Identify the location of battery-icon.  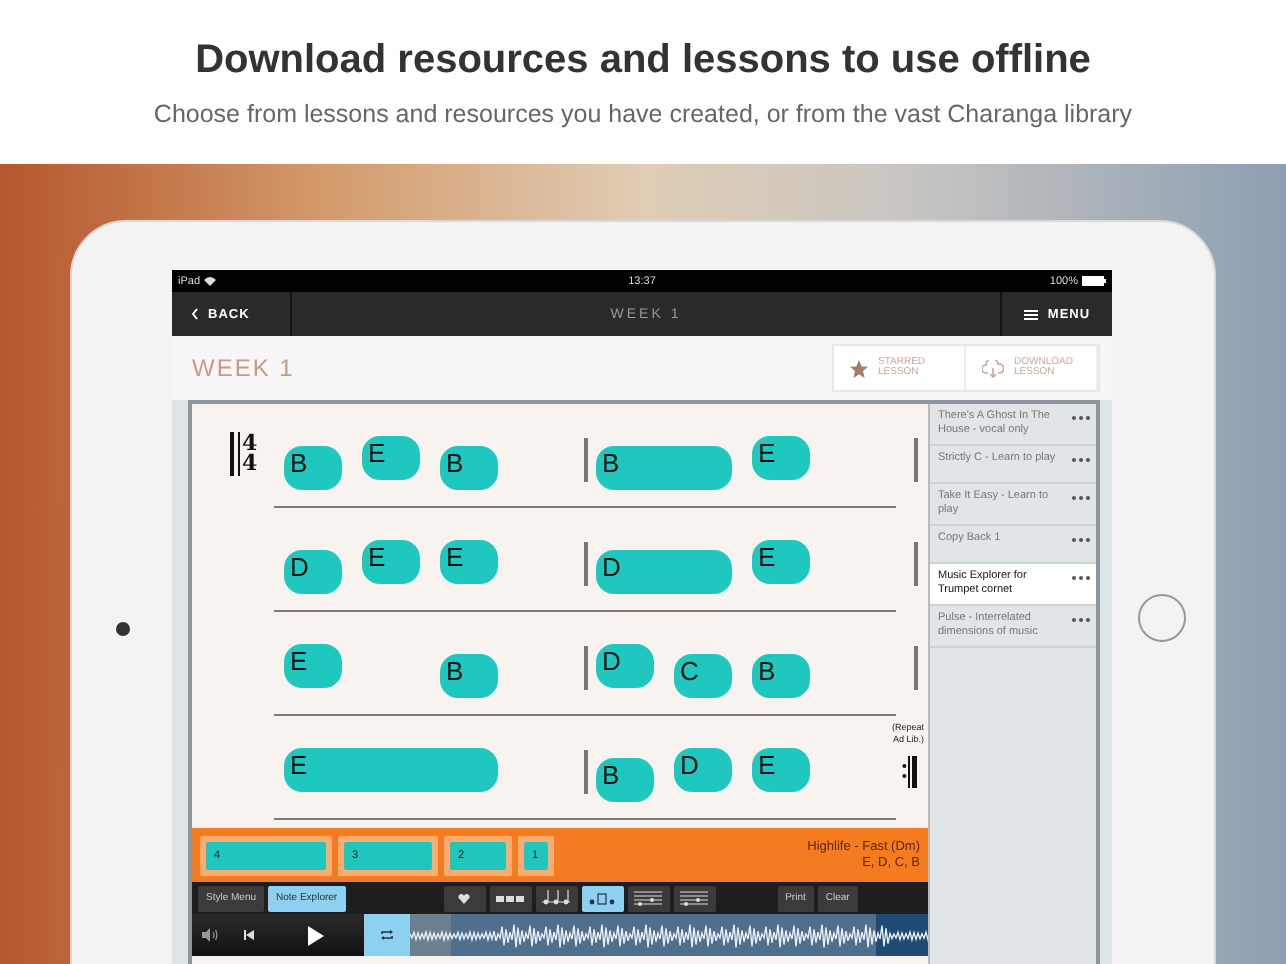
(1093, 281).